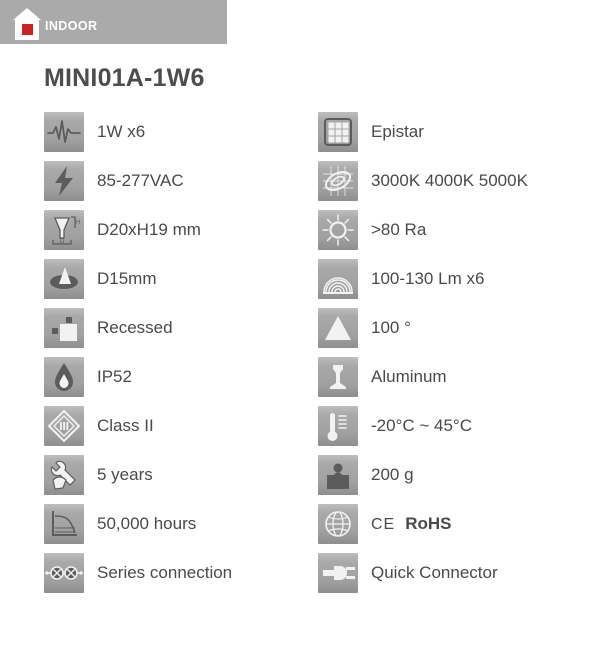  What do you see at coordinates (127, 278) in the screenshot?
I see `spec-value: D15mm` at bounding box center [127, 278].